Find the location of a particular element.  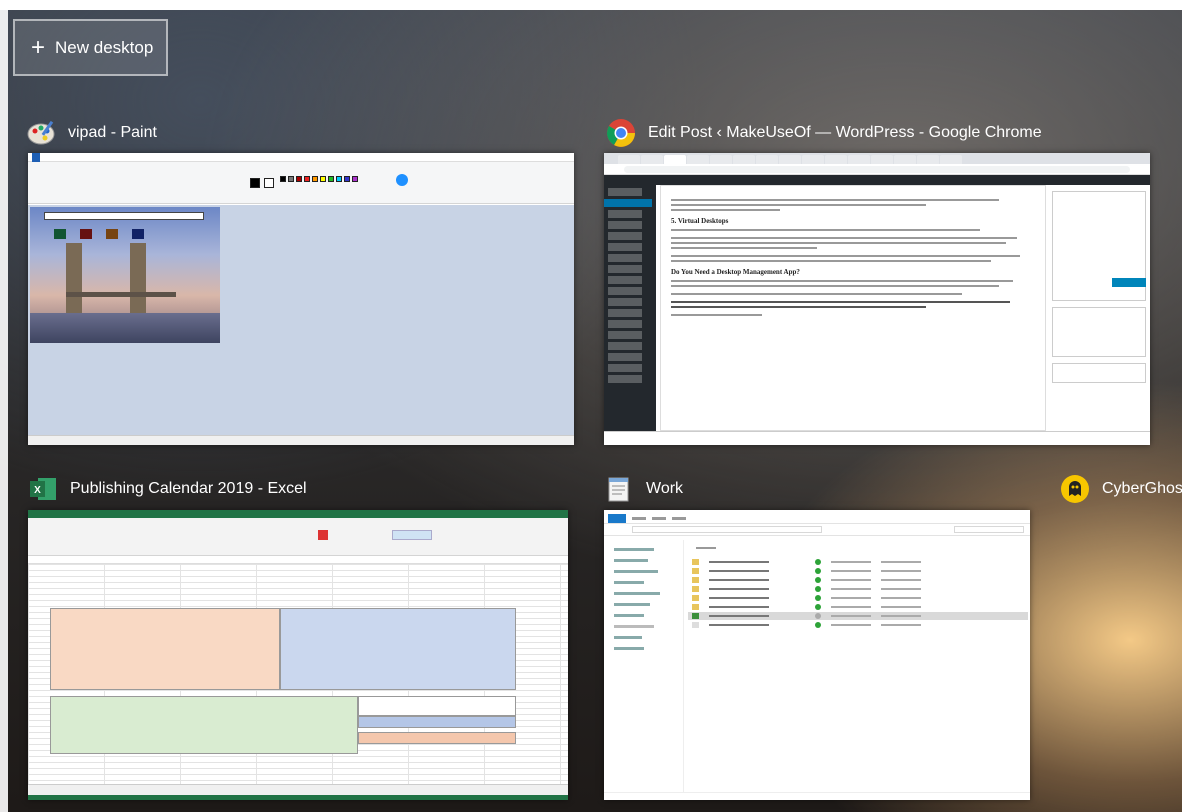

paint-canvas is located at coordinates (301, 320).